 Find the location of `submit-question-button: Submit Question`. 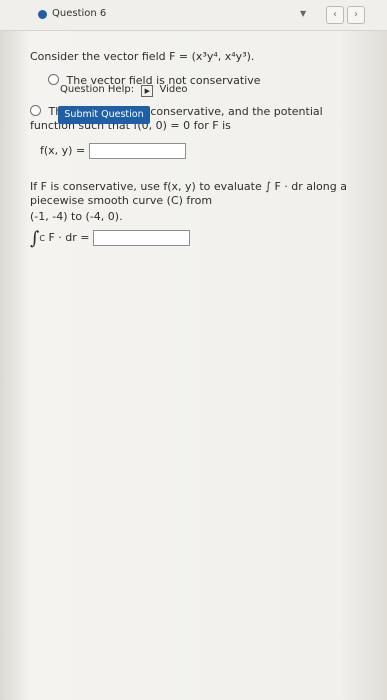

submit-question-button: Submit Question is located at coordinates (104, 115).